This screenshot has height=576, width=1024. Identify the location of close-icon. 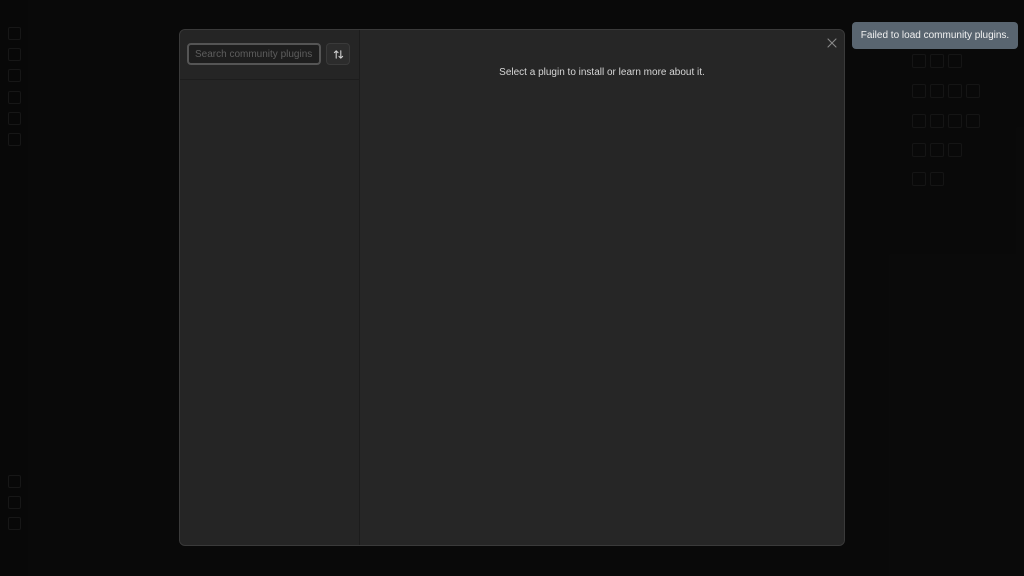
(832, 43).